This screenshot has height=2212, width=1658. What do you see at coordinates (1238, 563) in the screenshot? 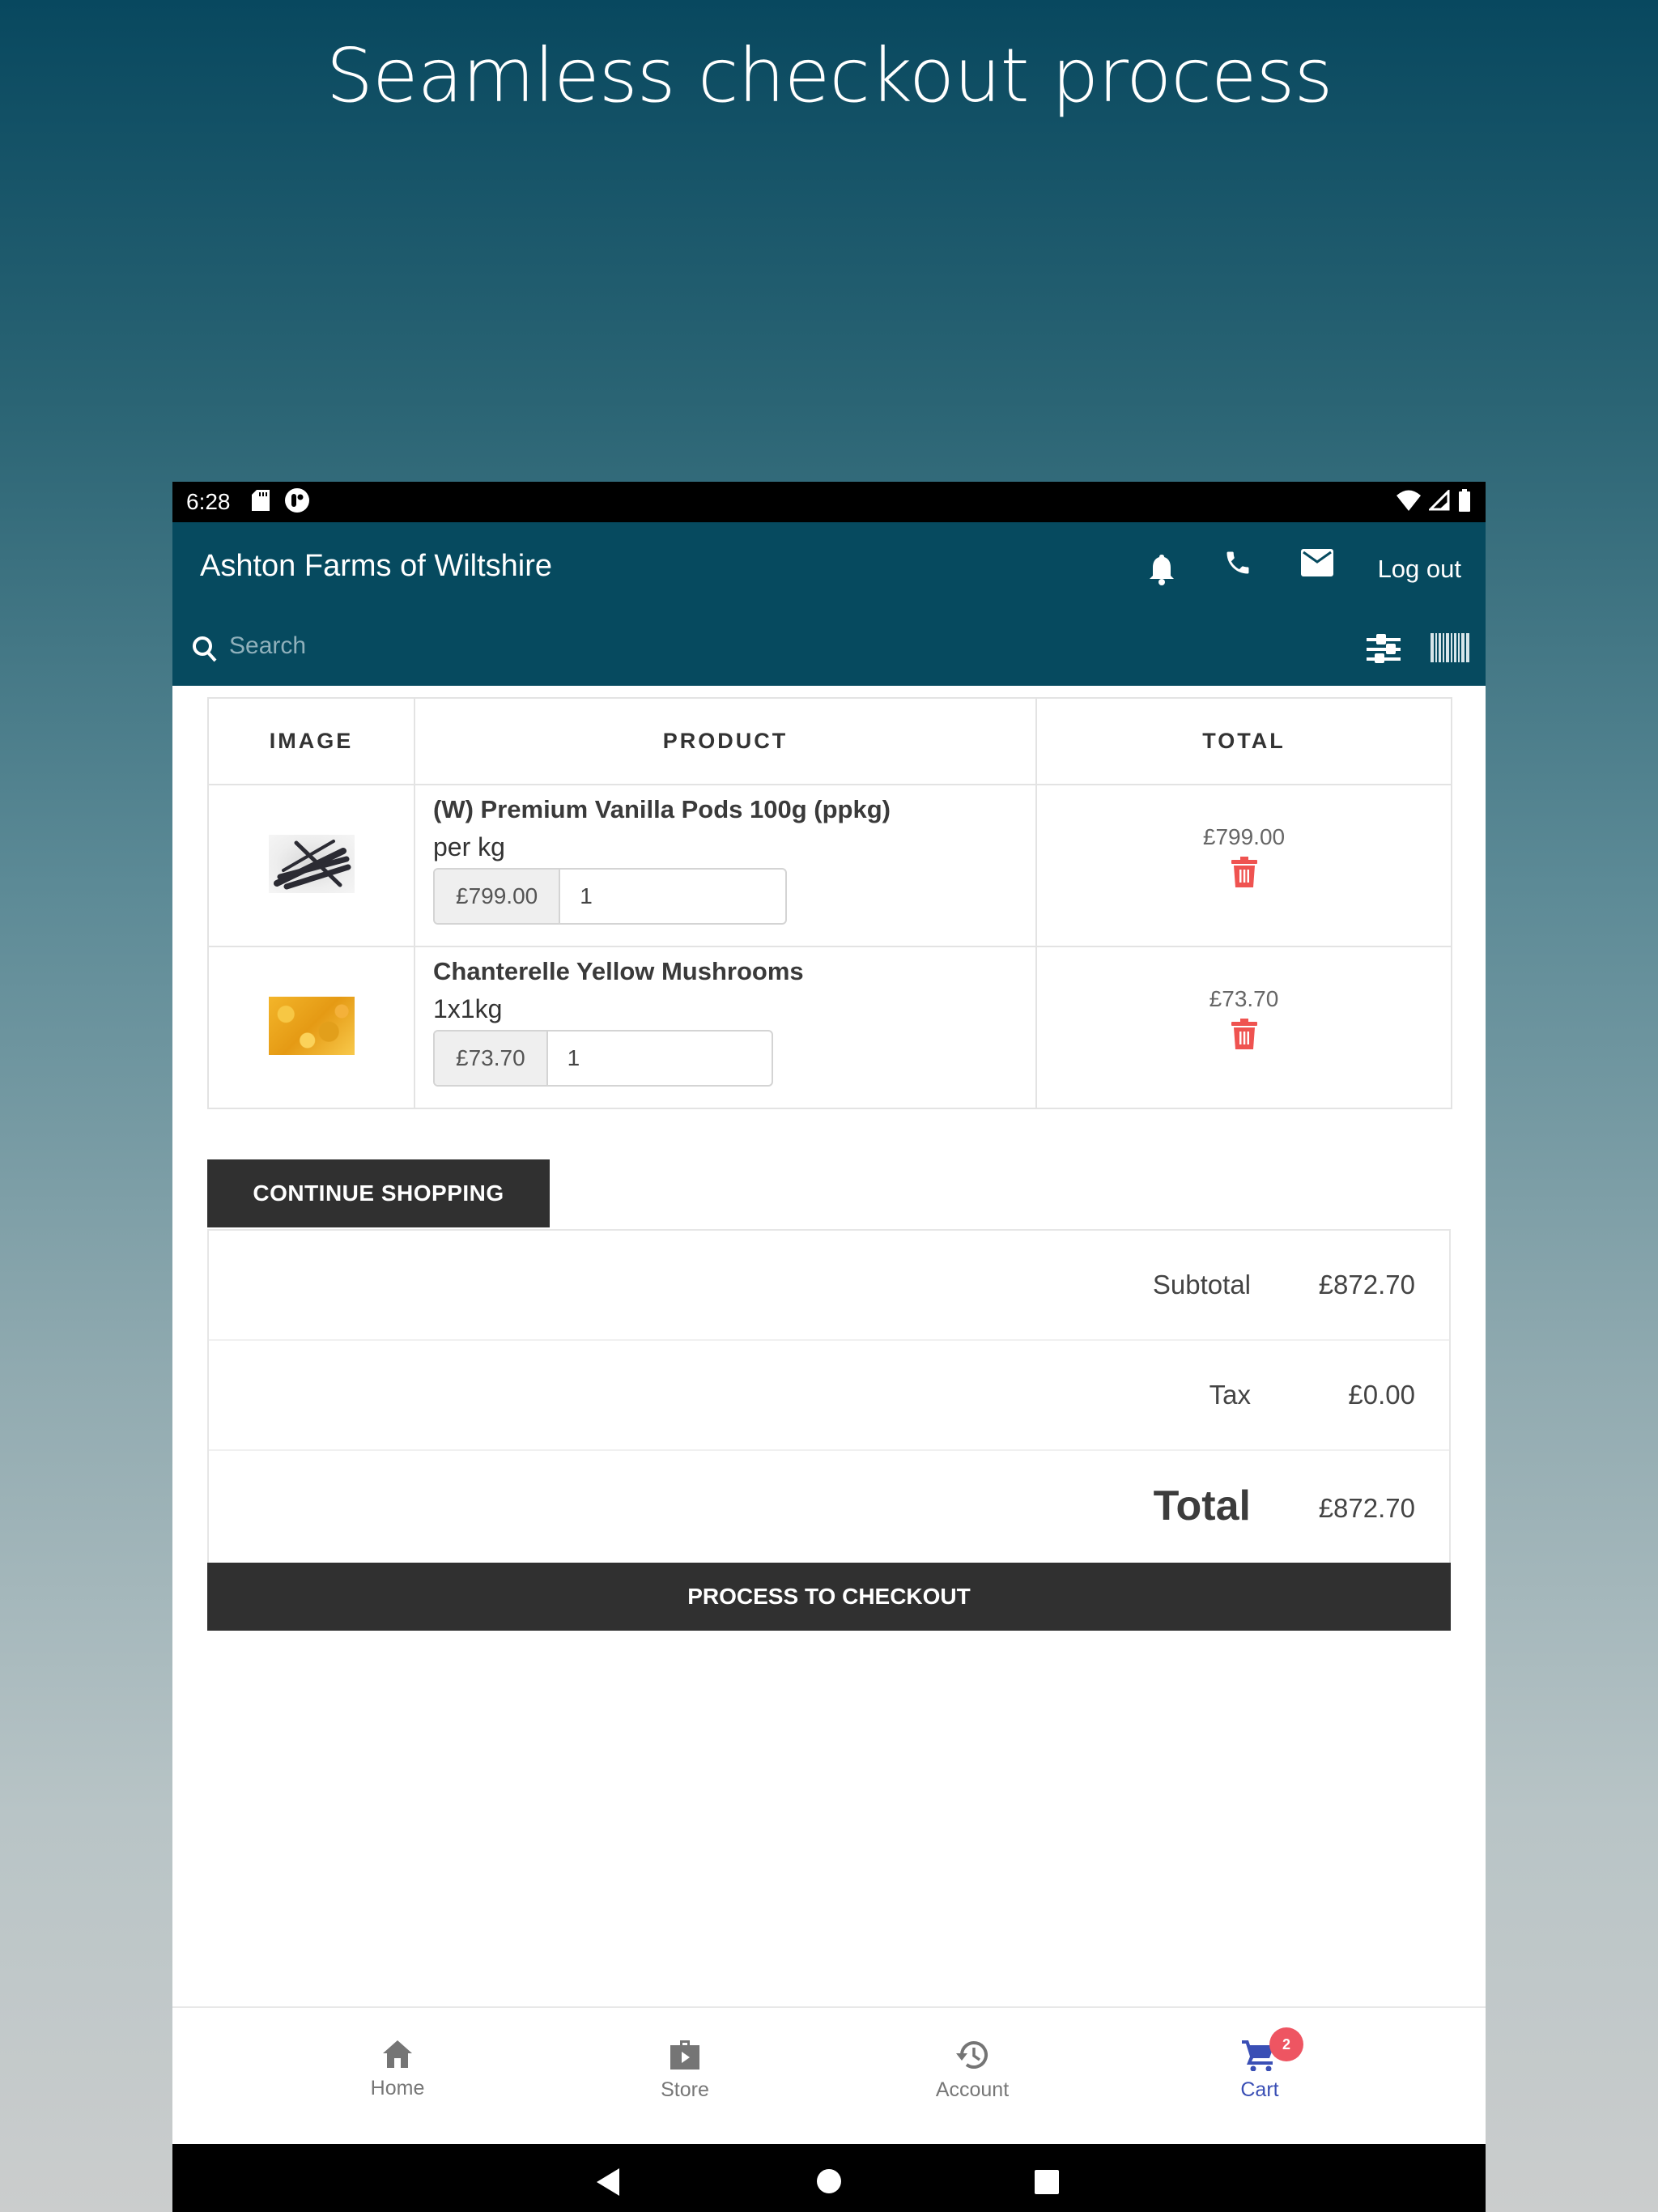
I see `phone-icon` at bounding box center [1238, 563].